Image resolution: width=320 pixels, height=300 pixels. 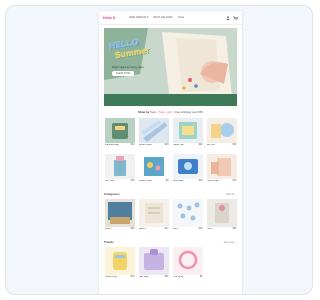 I want to click on product-price: $14, so click(x=234, y=180).